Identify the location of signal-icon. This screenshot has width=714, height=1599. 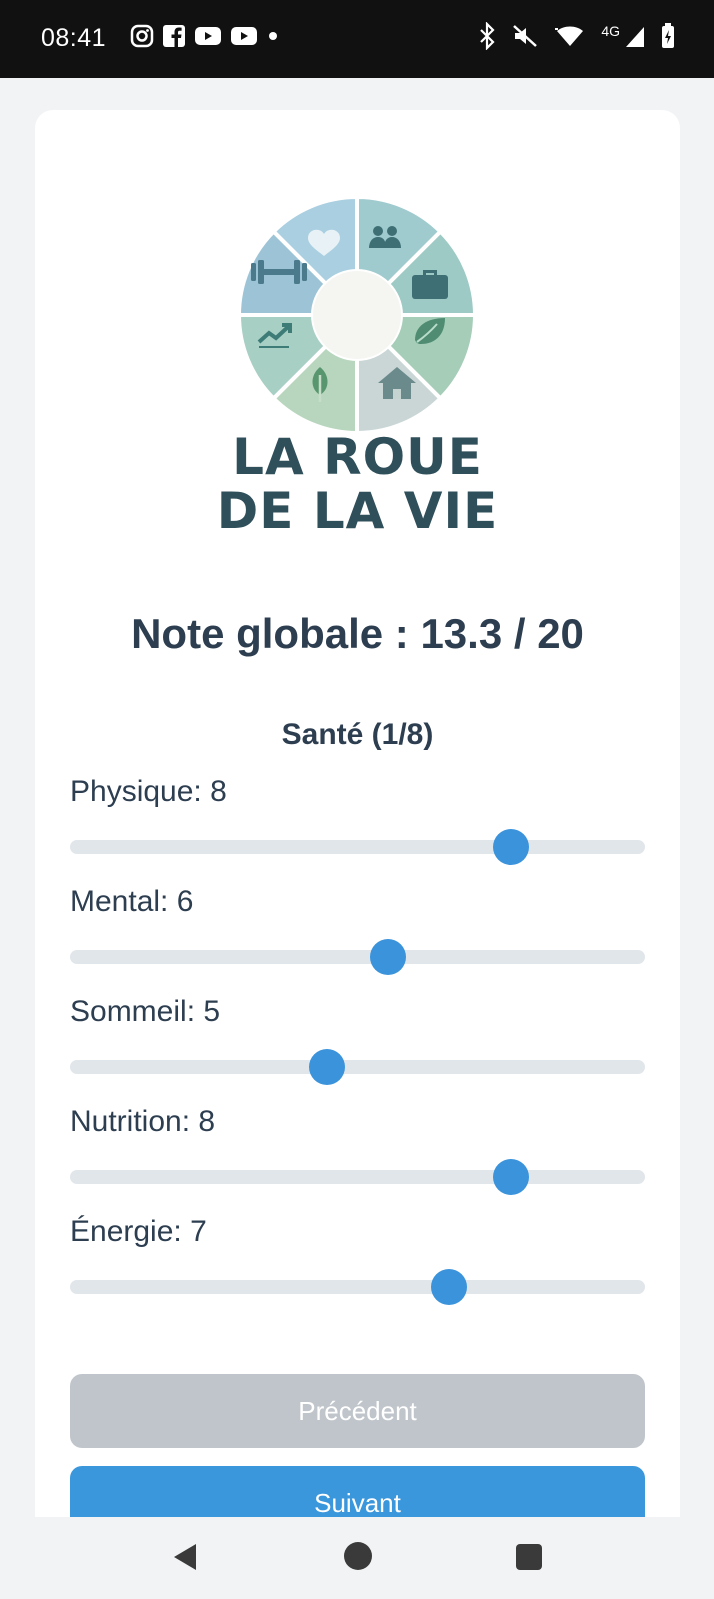
(635, 37).